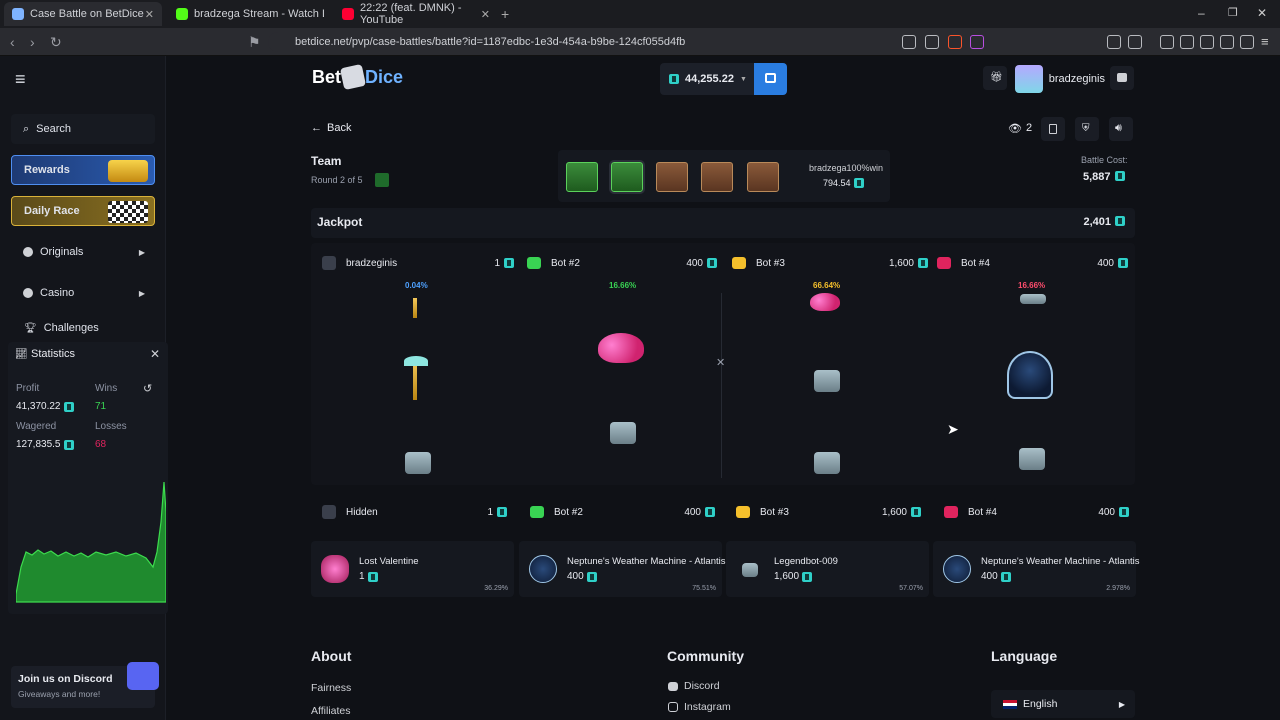 This screenshot has width=1280, height=720. Describe the element at coordinates (505, 14) in the screenshot. I see `new-tab-icon: +` at that location.